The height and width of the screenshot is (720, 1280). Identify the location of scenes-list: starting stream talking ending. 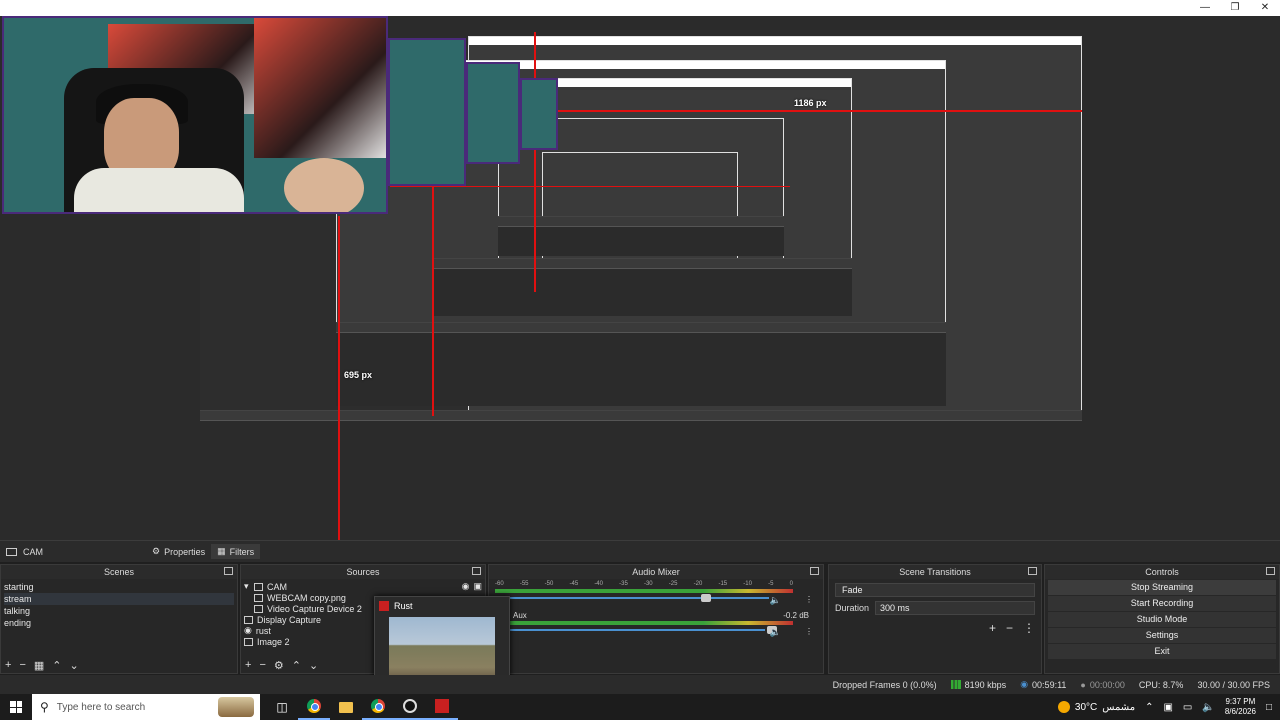
(119, 605).